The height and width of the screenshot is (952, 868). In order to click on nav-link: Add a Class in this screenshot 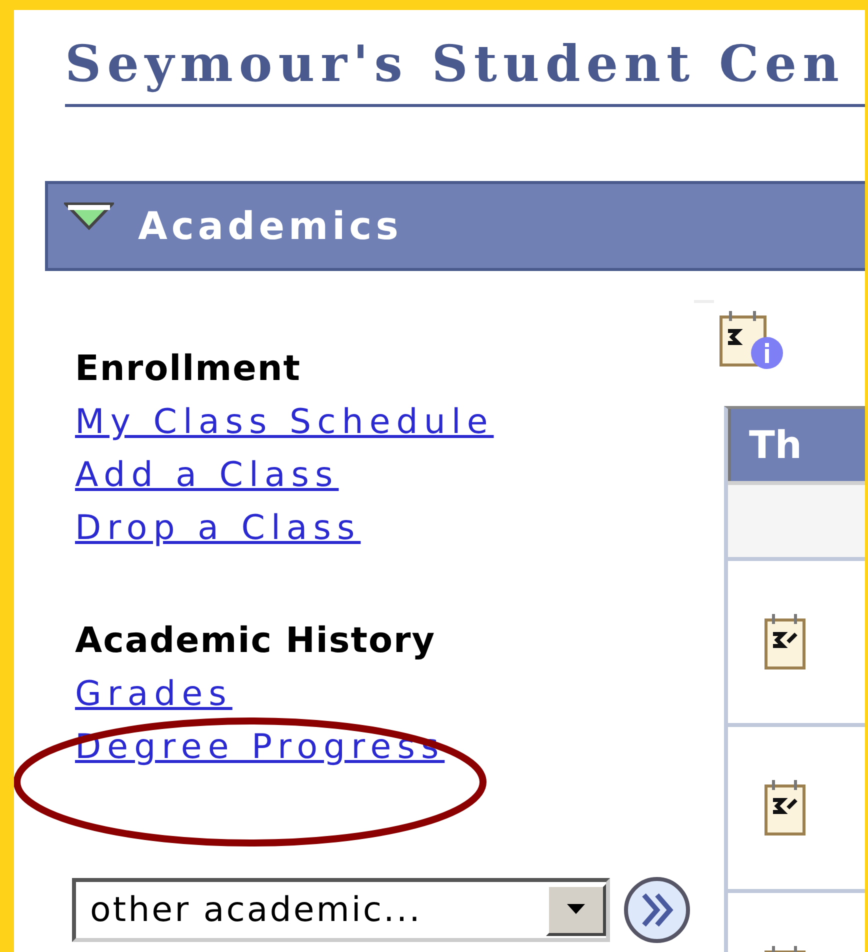, I will do `click(207, 475)`.